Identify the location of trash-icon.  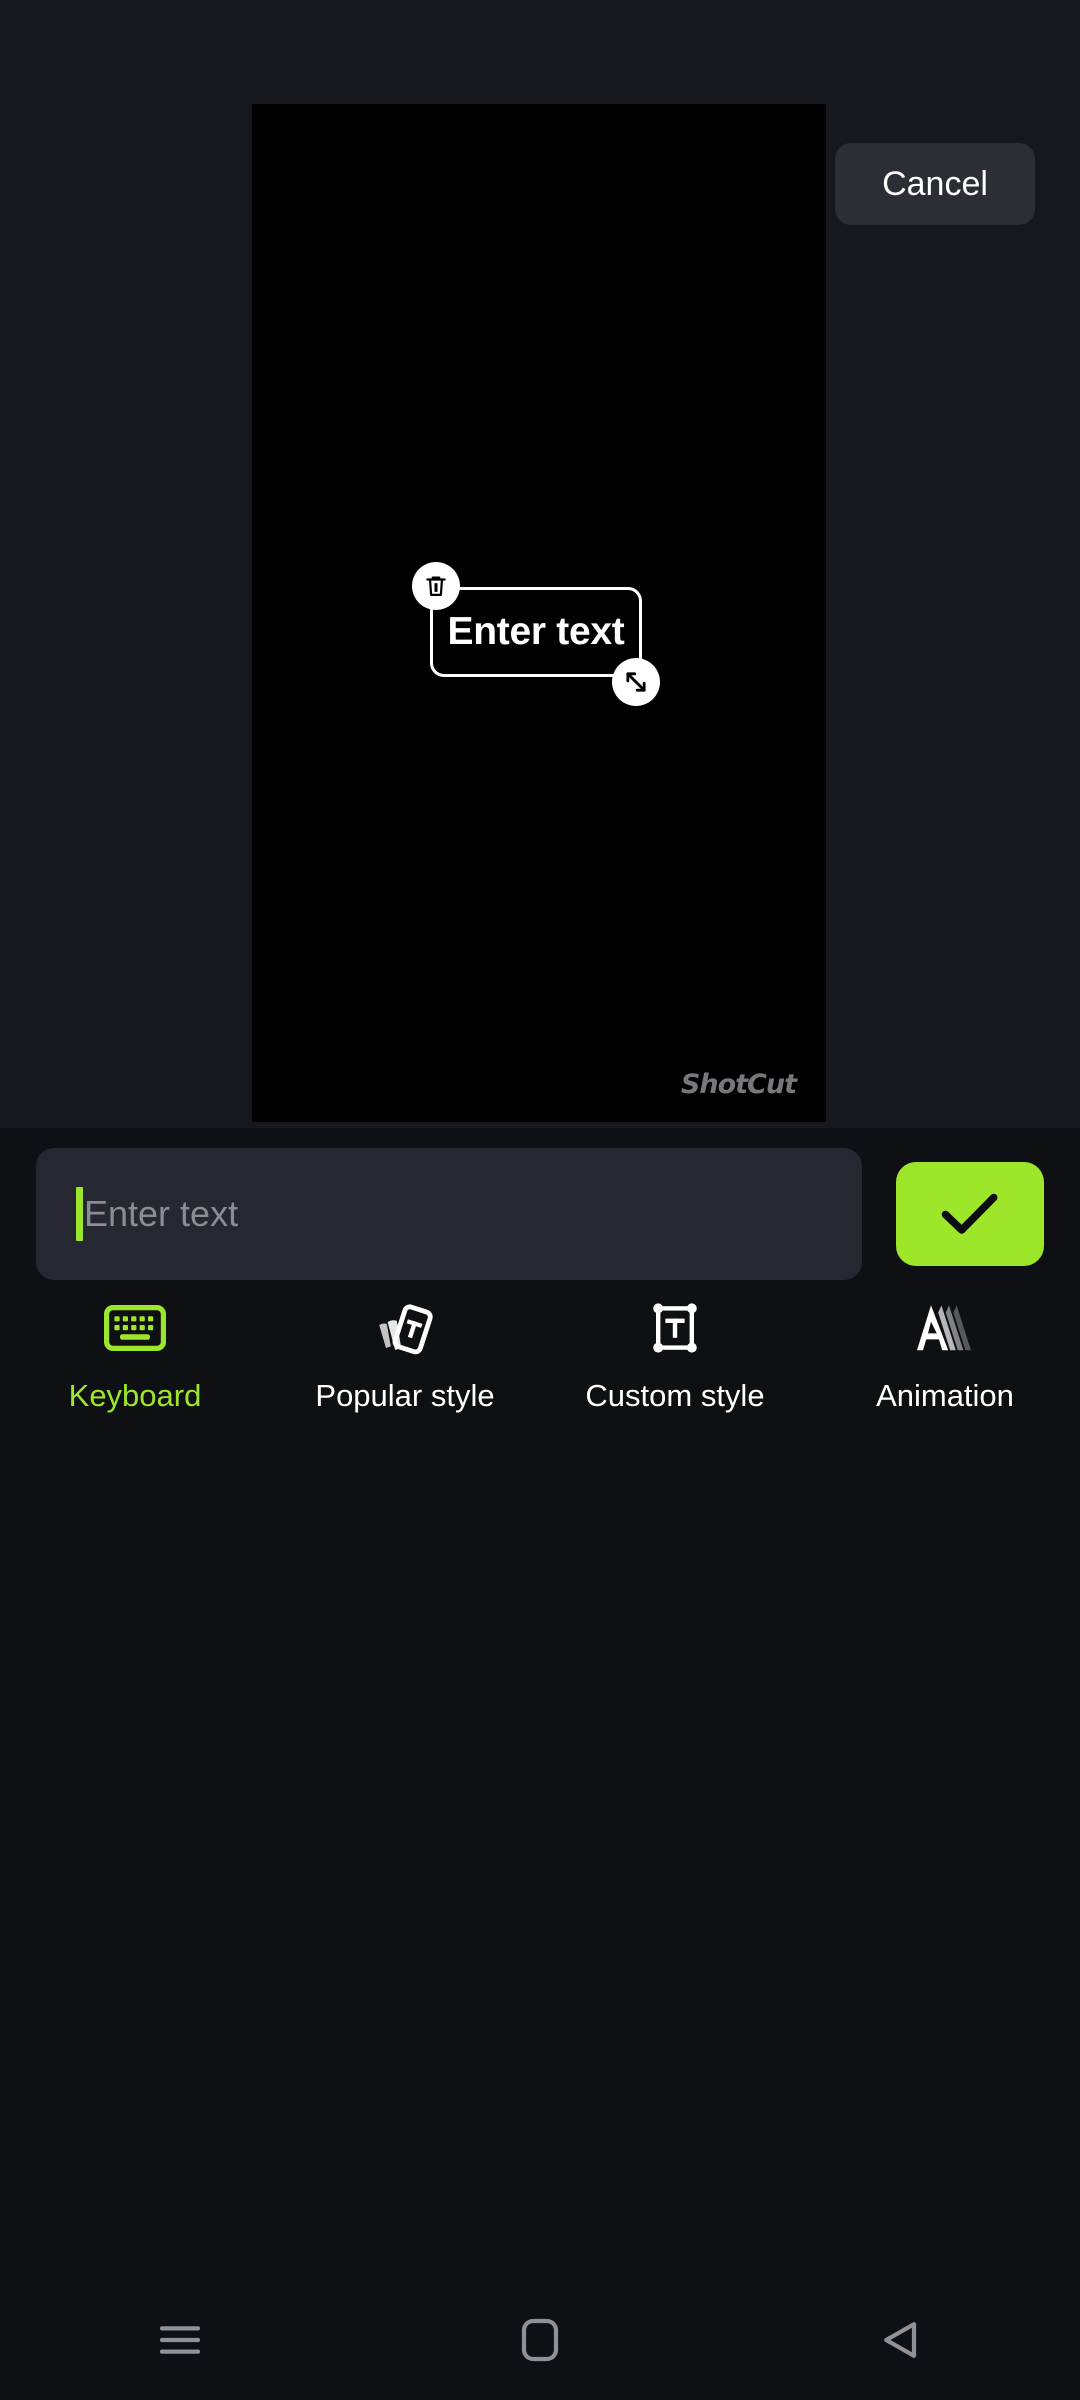
(436, 586).